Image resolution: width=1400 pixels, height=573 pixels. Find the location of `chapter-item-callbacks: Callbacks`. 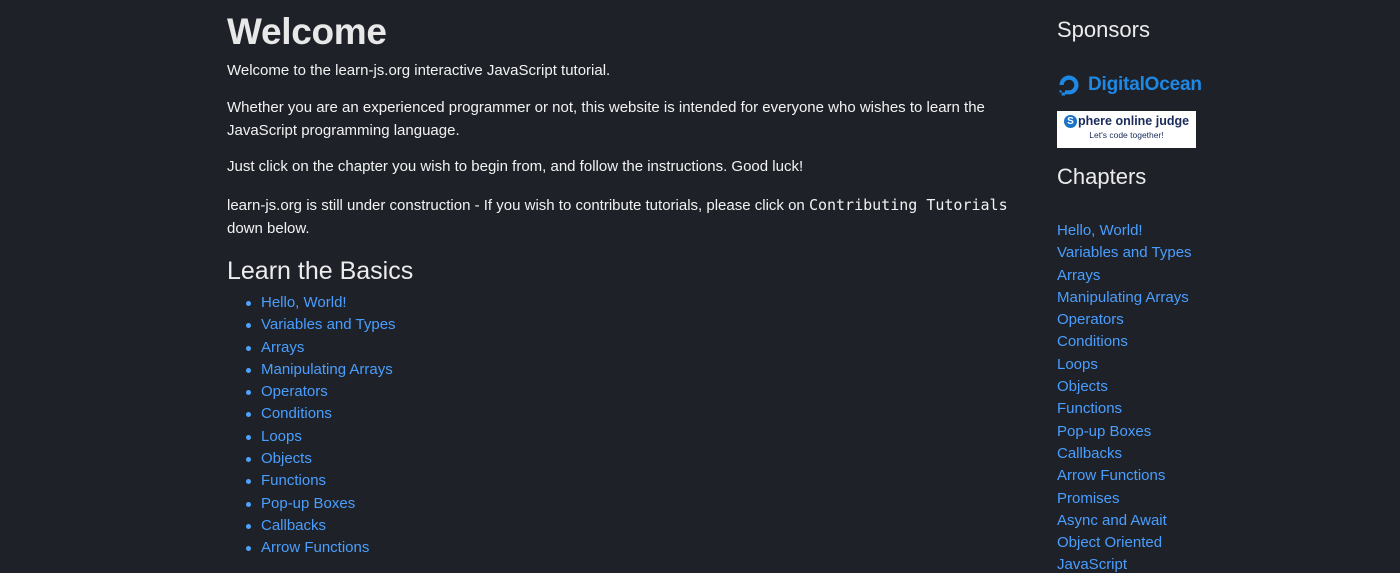

chapter-item-callbacks: Callbacks is located at coordinates (1124, 454).